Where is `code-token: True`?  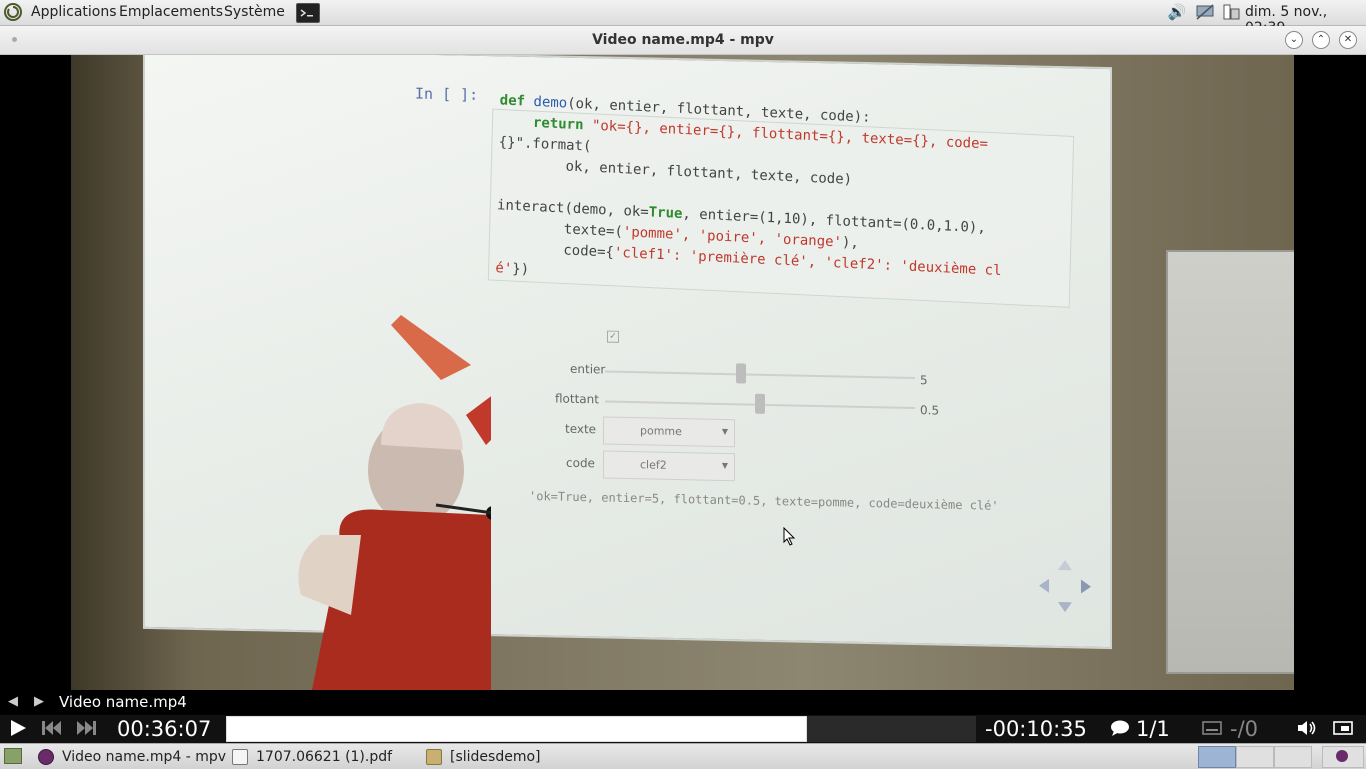 code-token: True is located at coordinates (665, 213).